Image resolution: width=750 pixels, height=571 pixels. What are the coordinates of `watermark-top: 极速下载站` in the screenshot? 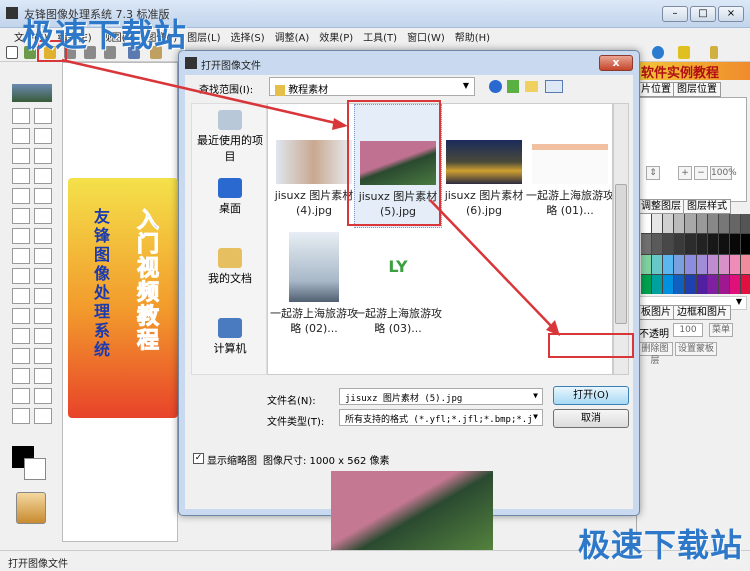 It's located at (105, 35).